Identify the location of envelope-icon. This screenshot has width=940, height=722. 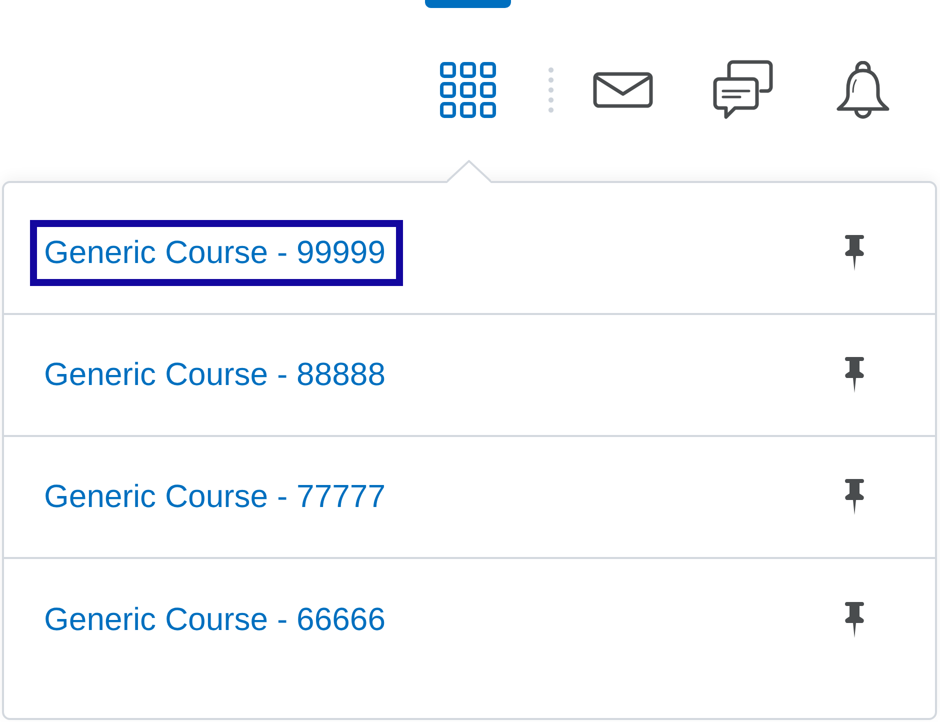
(623, 90).